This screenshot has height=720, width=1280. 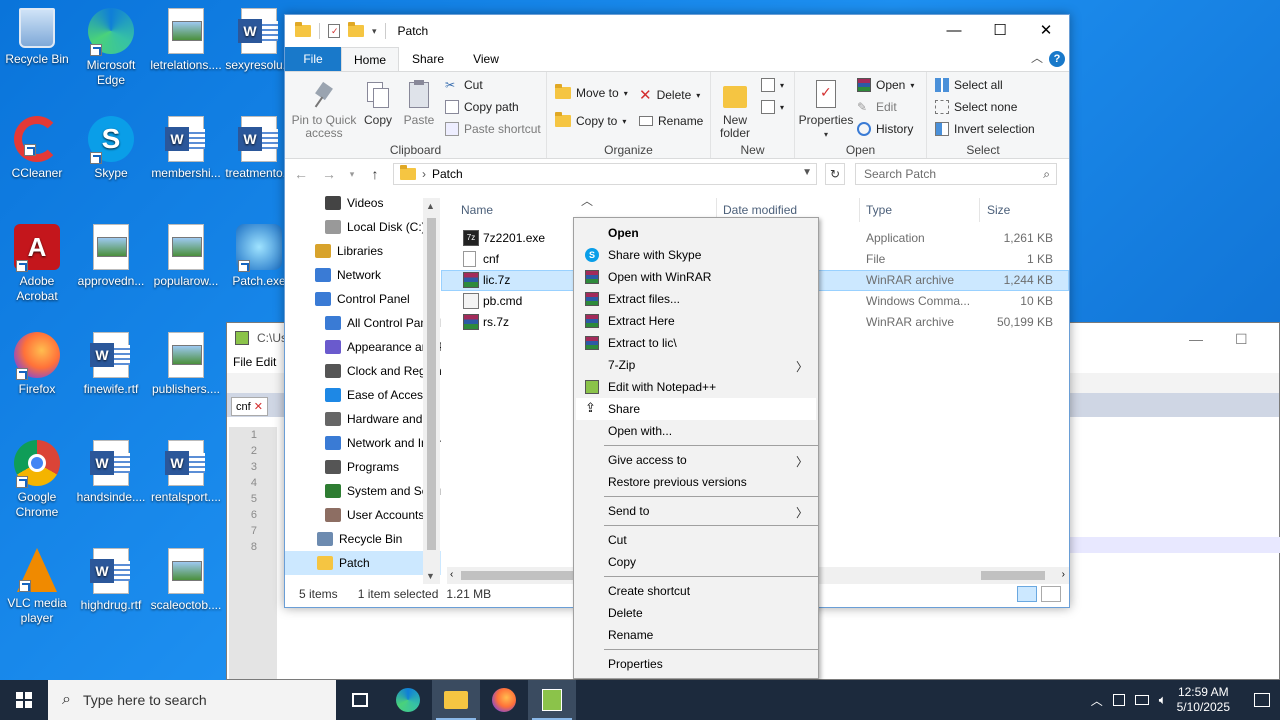 What do you see at coordinates (954, 31) in the screenshot?
I see `minimize-button: —` at bounding box center [954, 31].